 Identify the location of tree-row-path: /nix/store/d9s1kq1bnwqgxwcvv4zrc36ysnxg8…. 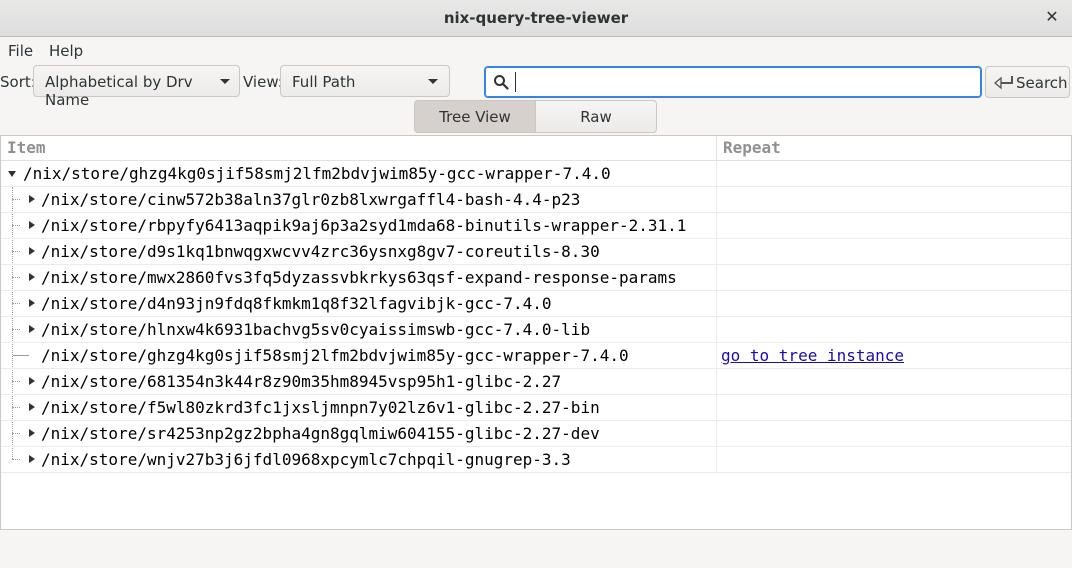
(320, 251).